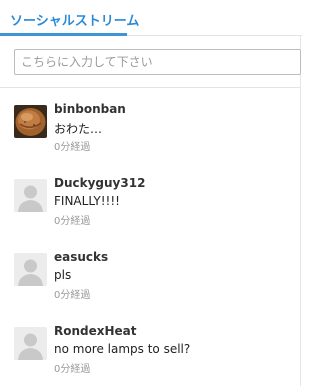 The height and width of the screenshot is (386, 320). I want to click on username: RondexHeat, so click(95, 331).